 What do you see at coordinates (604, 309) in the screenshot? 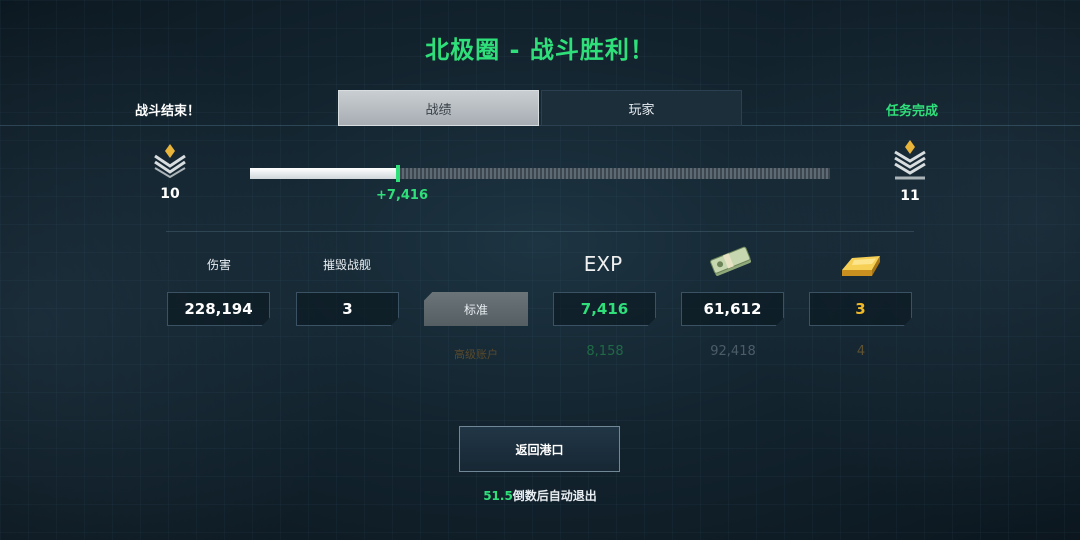
I see `standard-exp-box: 7,416` at bounding box center [604, 309].